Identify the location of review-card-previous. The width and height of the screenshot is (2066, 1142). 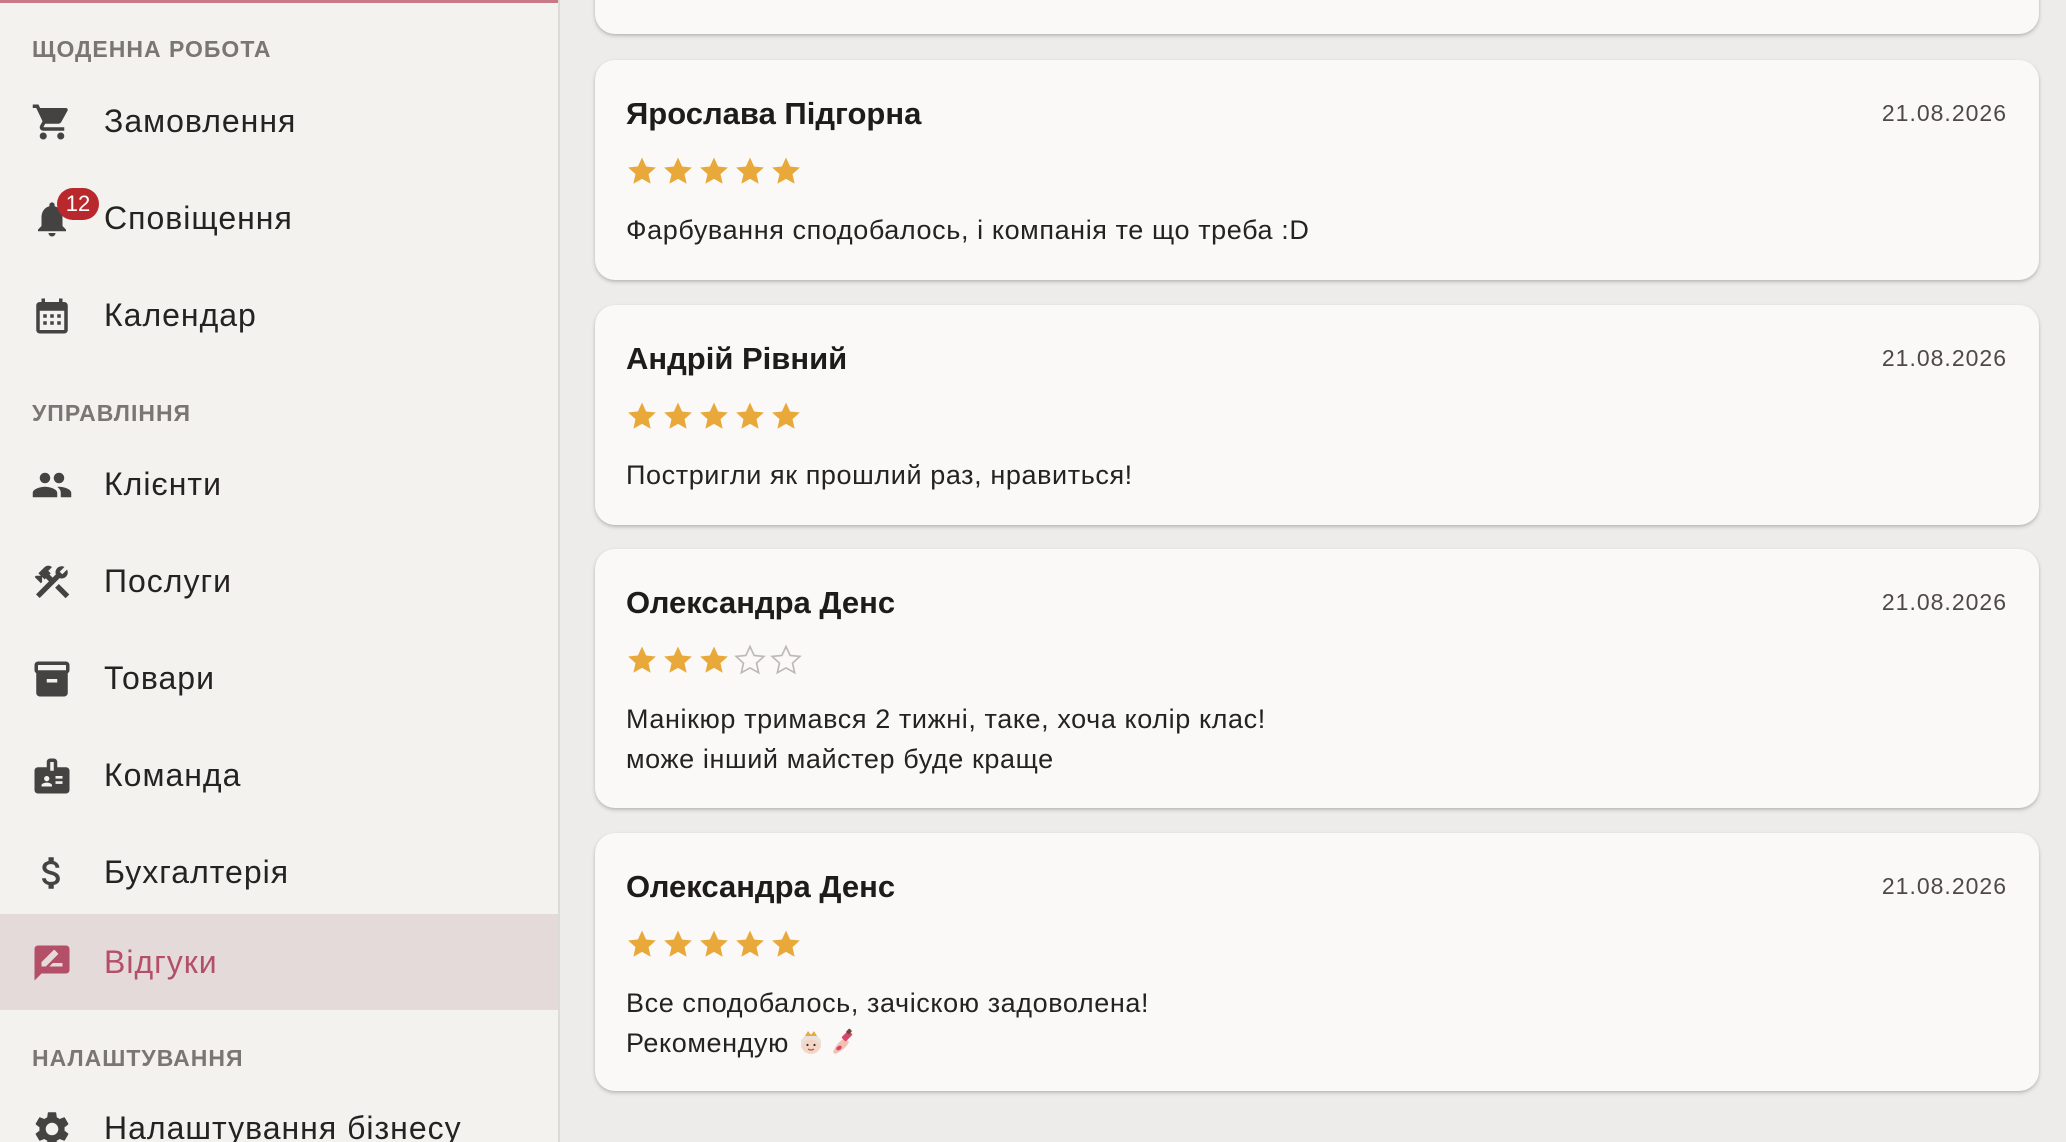
(1317, 17).